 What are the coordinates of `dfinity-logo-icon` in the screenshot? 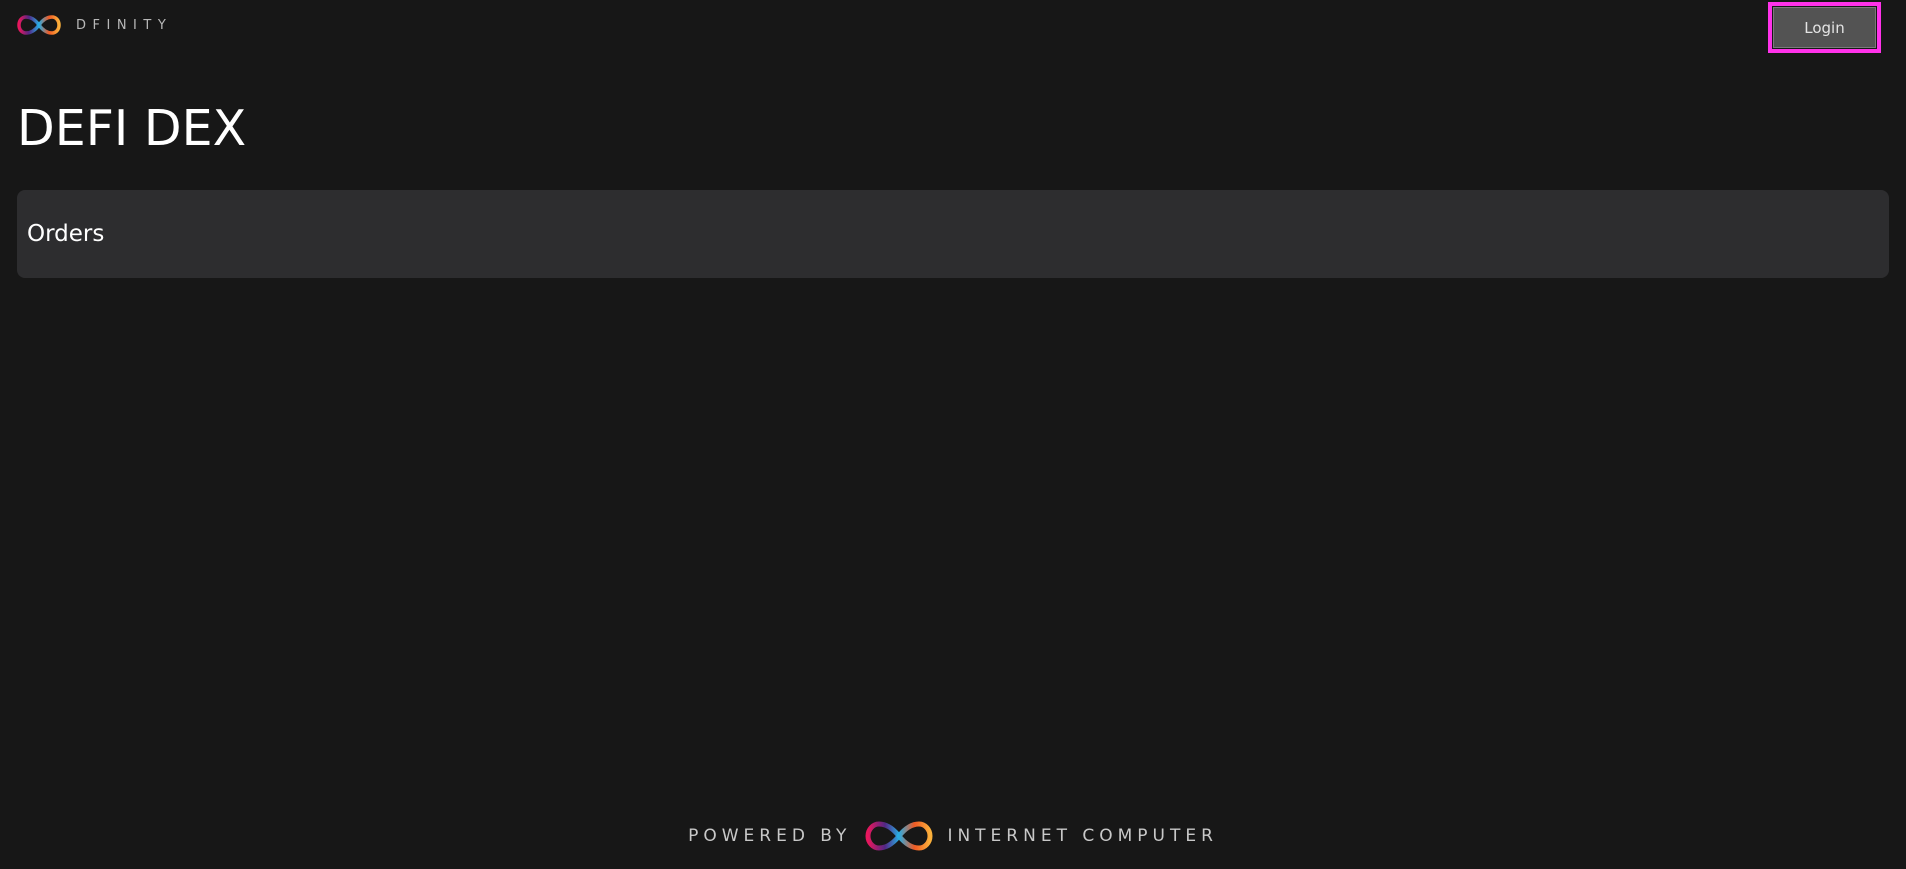 It's located at (39, 25).